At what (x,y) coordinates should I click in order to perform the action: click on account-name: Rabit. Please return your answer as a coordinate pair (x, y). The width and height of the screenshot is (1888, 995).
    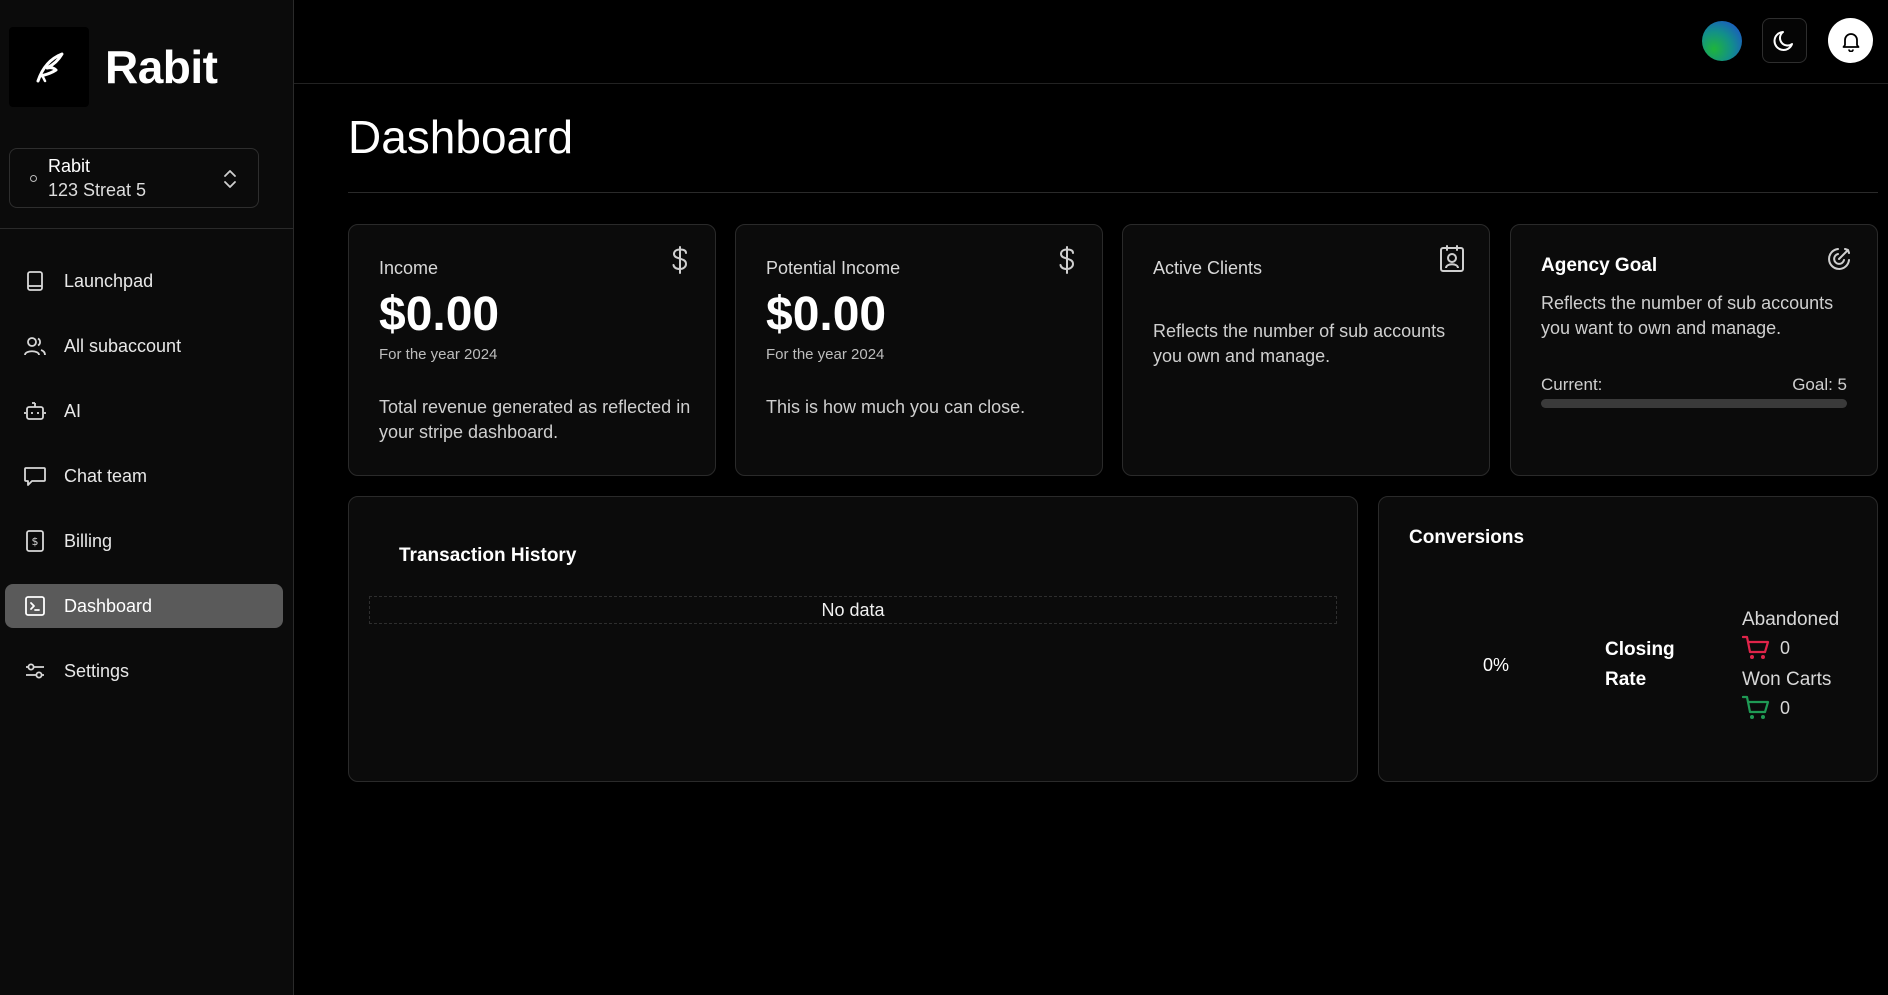
    Looking at the image, I should click on (69, 166).